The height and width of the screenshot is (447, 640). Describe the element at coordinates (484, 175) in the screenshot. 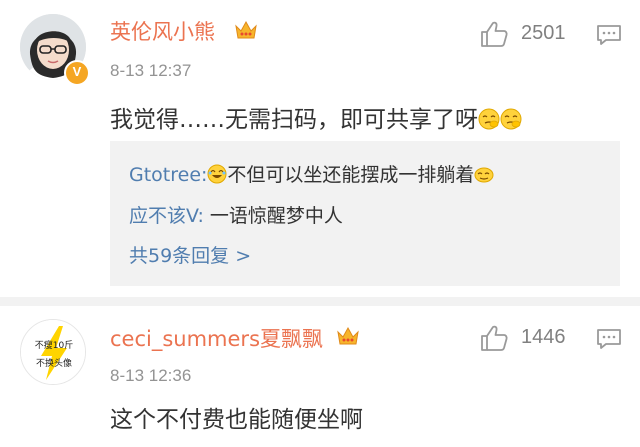

I see `lying-emoji-icon` at that location.